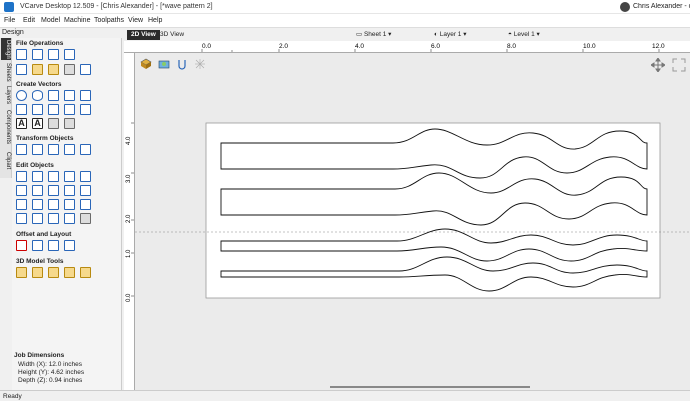  What do you see at coordinates (6, 95) in the screenshot?
I see `side-tab-layers: Layers` at bounding box center [6, 95].